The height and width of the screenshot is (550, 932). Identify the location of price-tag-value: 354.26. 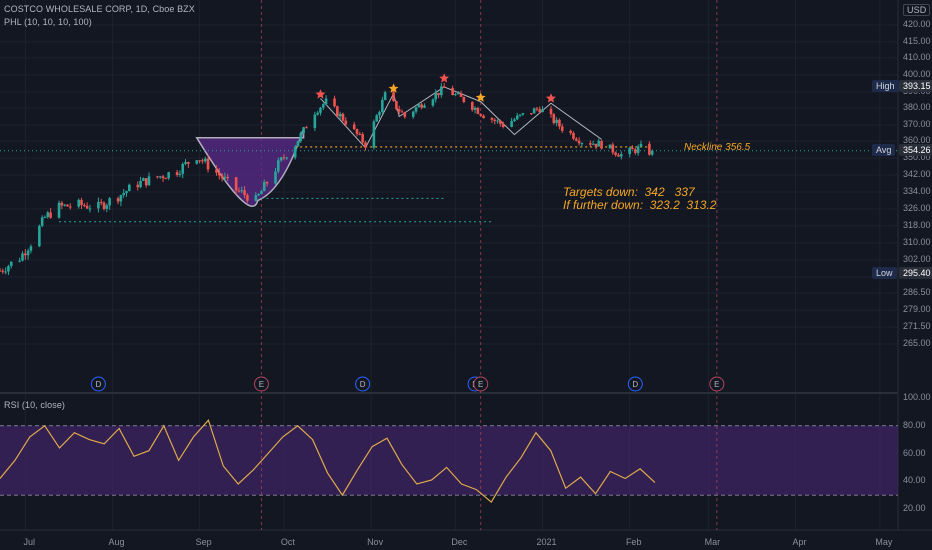
(915, 149).